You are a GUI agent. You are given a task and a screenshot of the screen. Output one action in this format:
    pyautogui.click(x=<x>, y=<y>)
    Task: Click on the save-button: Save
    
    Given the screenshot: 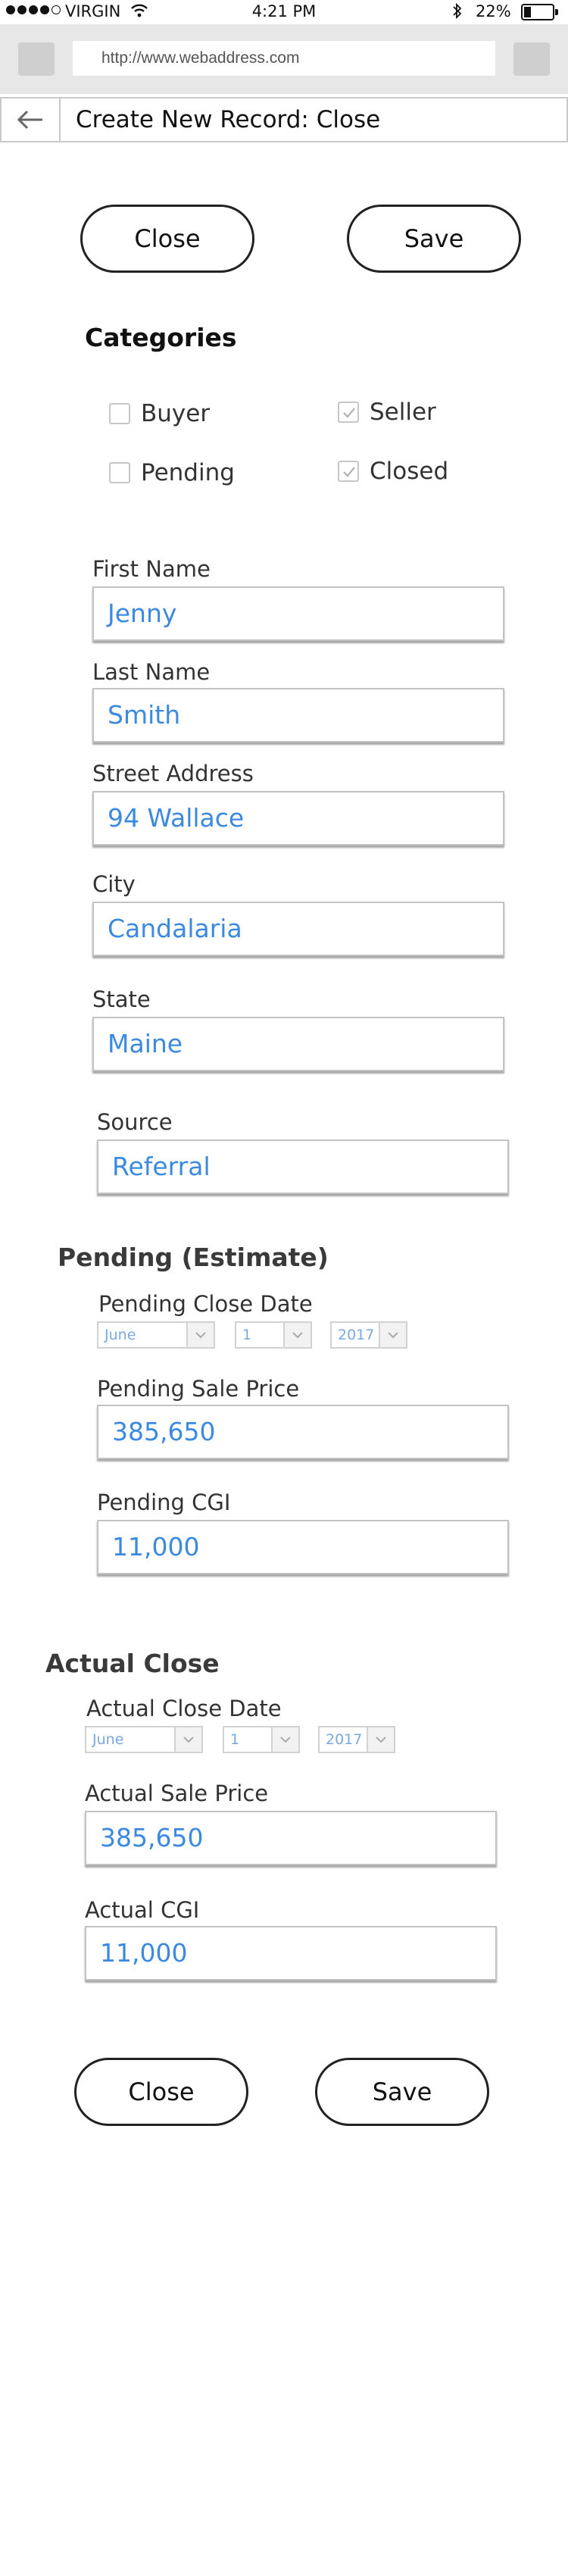 What is the action you would take?
    pyautogui.click(x=434, y=239)
    